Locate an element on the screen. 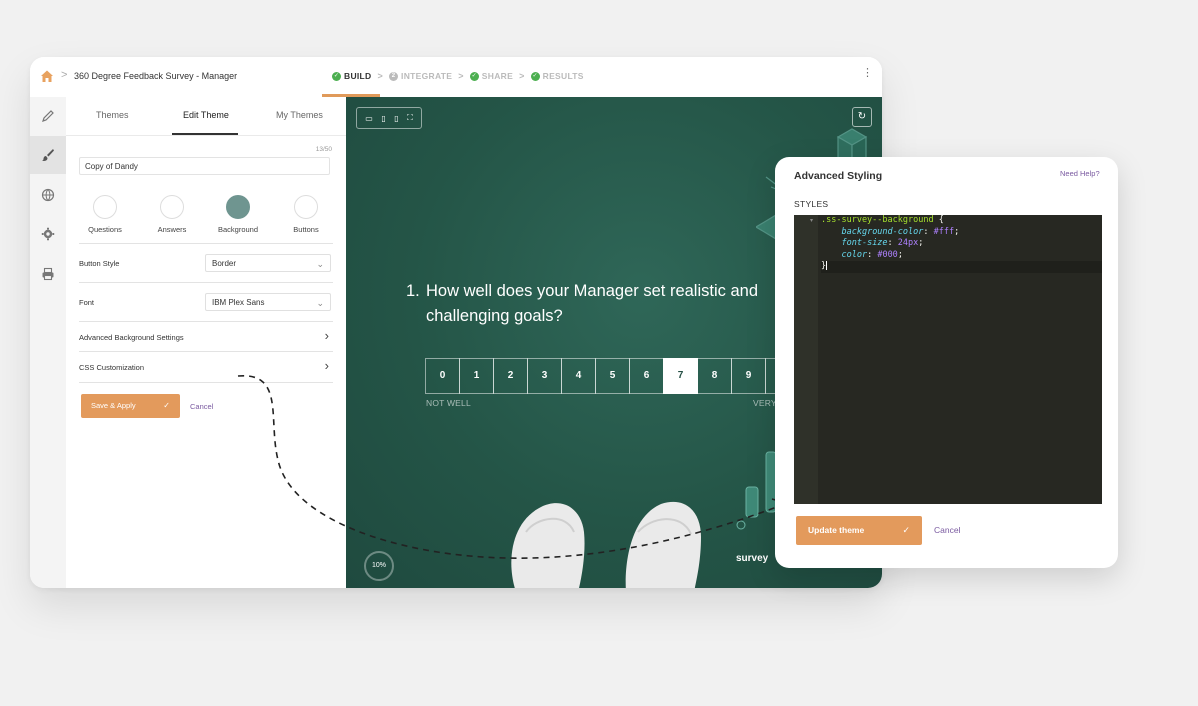 The image size is (1198, 706). rail-theme is located at coordinates (48, 155).